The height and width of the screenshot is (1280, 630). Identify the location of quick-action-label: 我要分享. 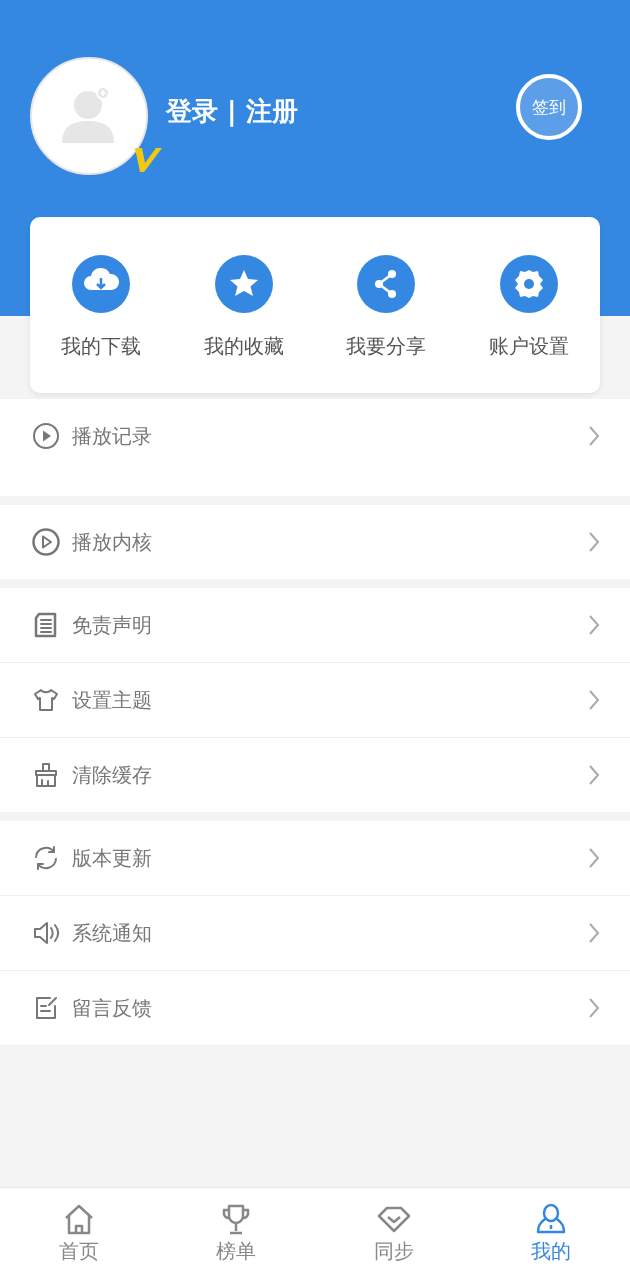
(386, 346).